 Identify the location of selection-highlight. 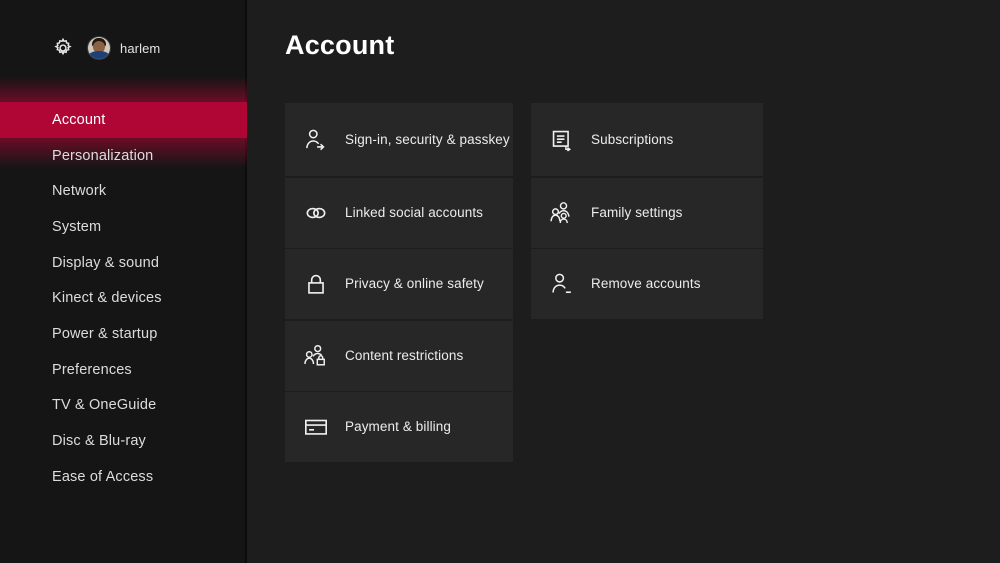
(123, 120).